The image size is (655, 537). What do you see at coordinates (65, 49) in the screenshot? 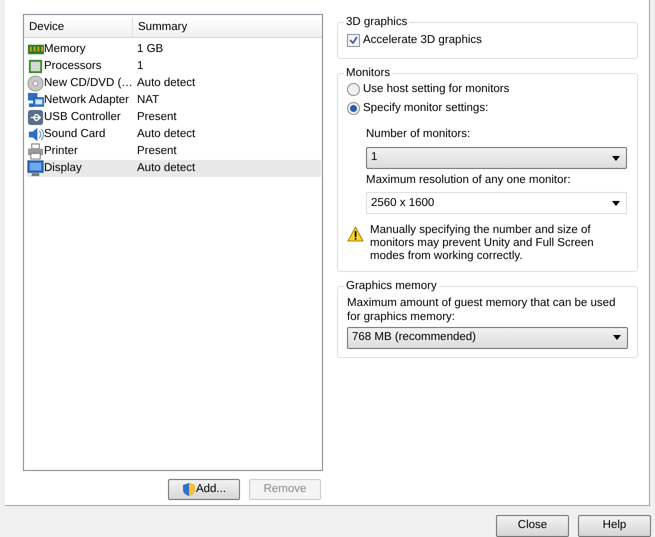
I see `device-name: Memory` at bounding box center [65, 49].